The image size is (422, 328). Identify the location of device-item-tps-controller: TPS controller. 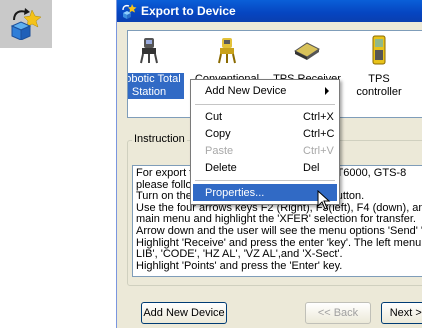
(379, 67).